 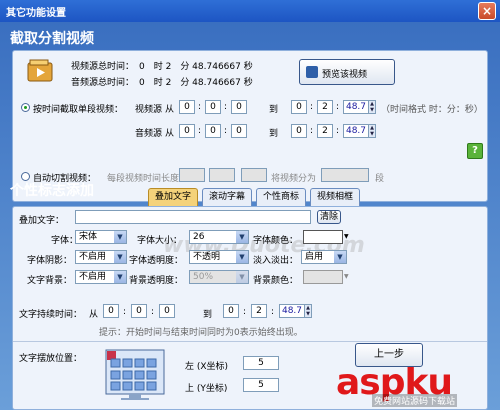 I want to click on font-shadow-label: 字体阴影：, so click(x=50, y=261).